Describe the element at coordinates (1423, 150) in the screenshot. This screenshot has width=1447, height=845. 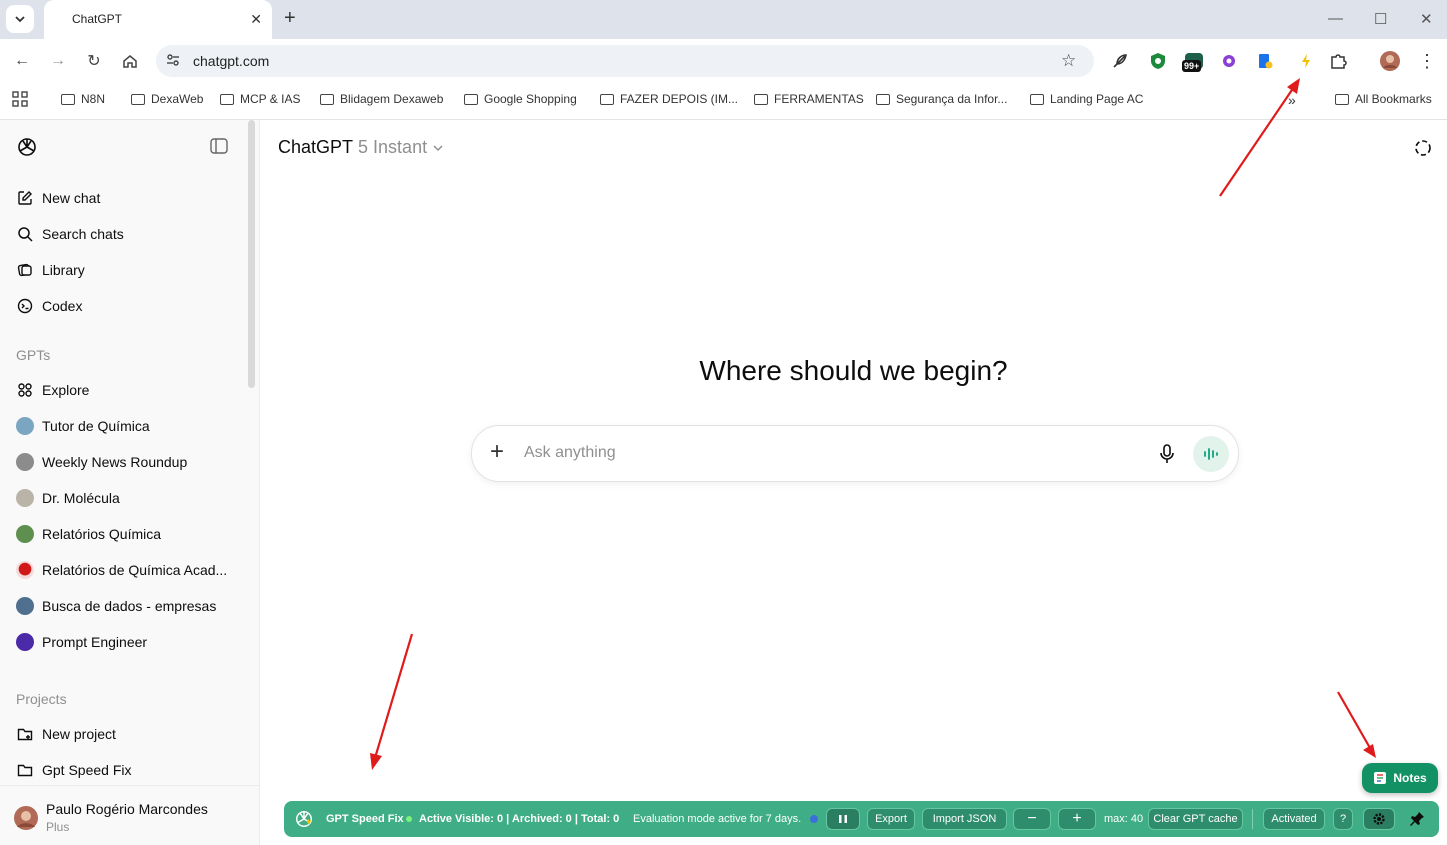
I see `temporary-chat-icon` at that location.